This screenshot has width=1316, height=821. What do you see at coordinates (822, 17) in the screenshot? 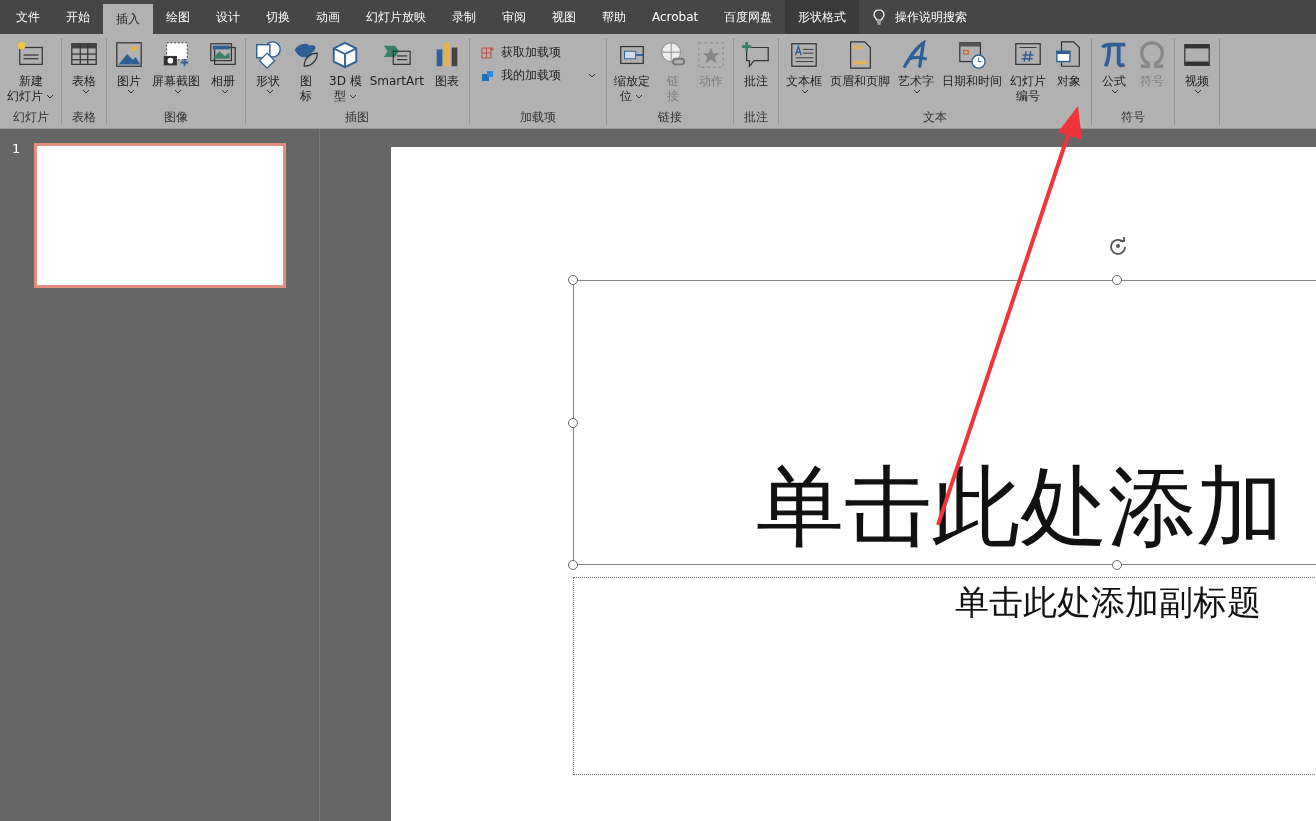
I see `ribbon-tab: 形状格式` at bounding box center [822, 17].